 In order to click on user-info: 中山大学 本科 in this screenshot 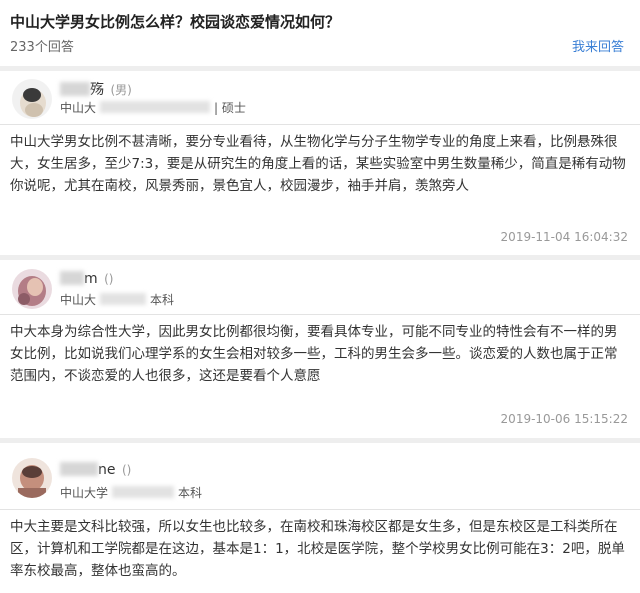, I will do `click(131, 492)`.